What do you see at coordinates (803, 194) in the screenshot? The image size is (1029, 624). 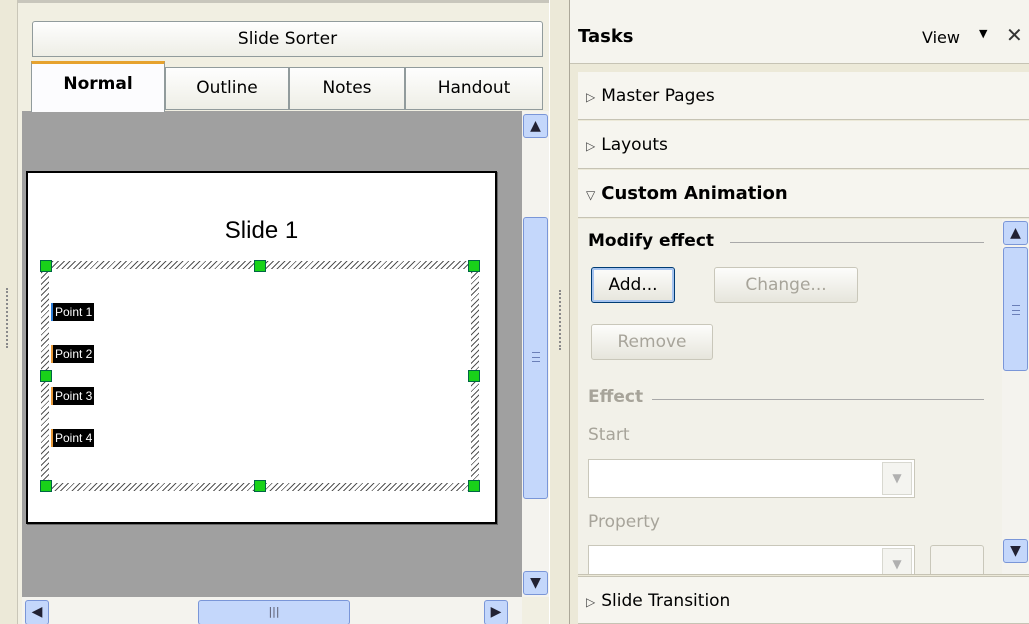 I see `section-custom-animation: ▽ Custom Animation` at bounding box center [803, 194].